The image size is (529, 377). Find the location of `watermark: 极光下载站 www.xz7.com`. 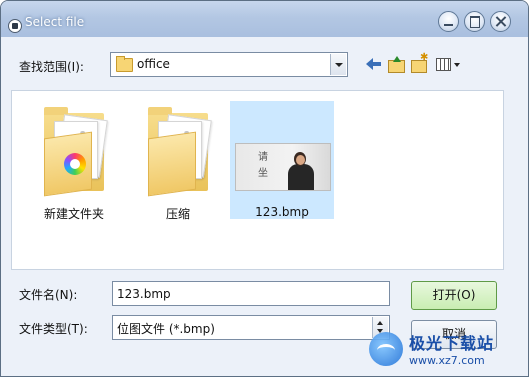

watermark: 极光下载站 www.xz7.com is located at coordinates (448, 351).